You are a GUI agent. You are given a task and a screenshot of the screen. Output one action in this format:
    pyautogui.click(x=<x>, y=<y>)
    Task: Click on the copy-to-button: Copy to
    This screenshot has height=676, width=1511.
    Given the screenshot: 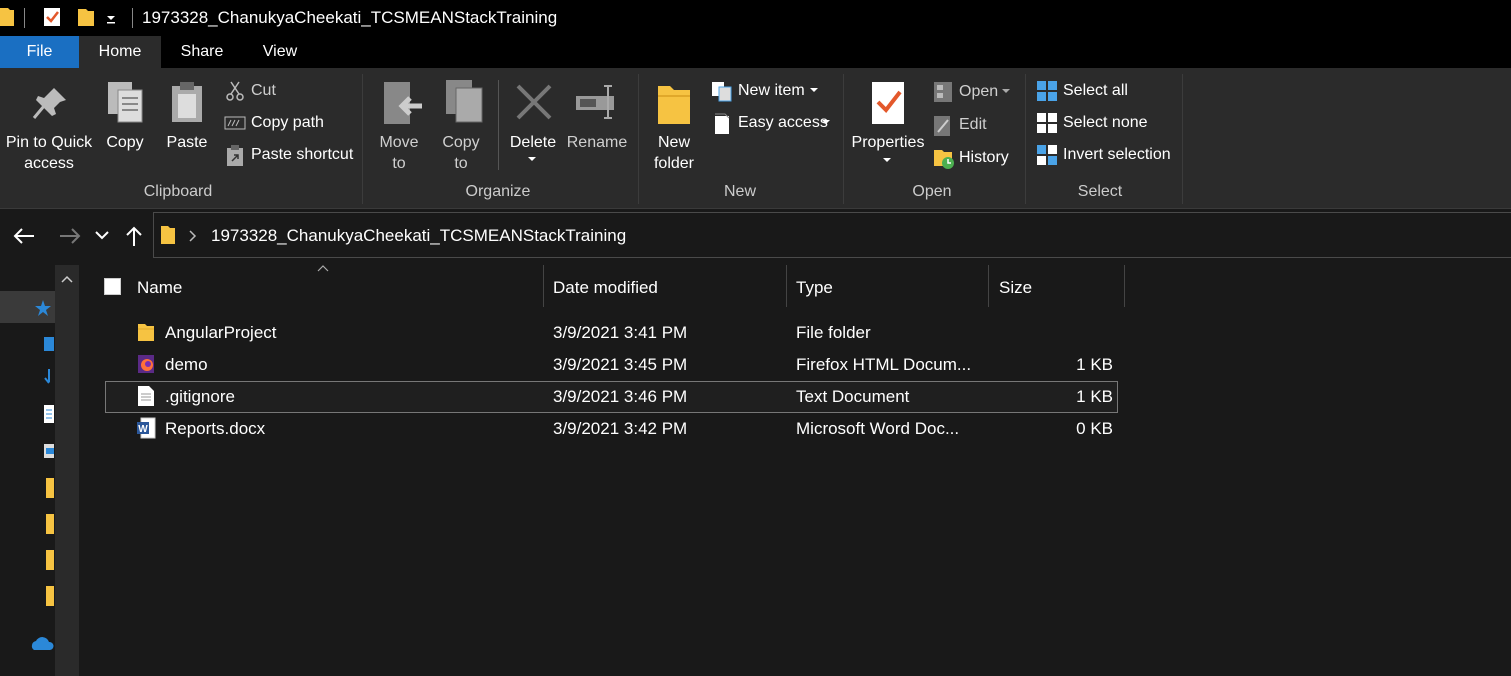 What is the action you would take?
    pyautogui.click(x=461, y=153)
    